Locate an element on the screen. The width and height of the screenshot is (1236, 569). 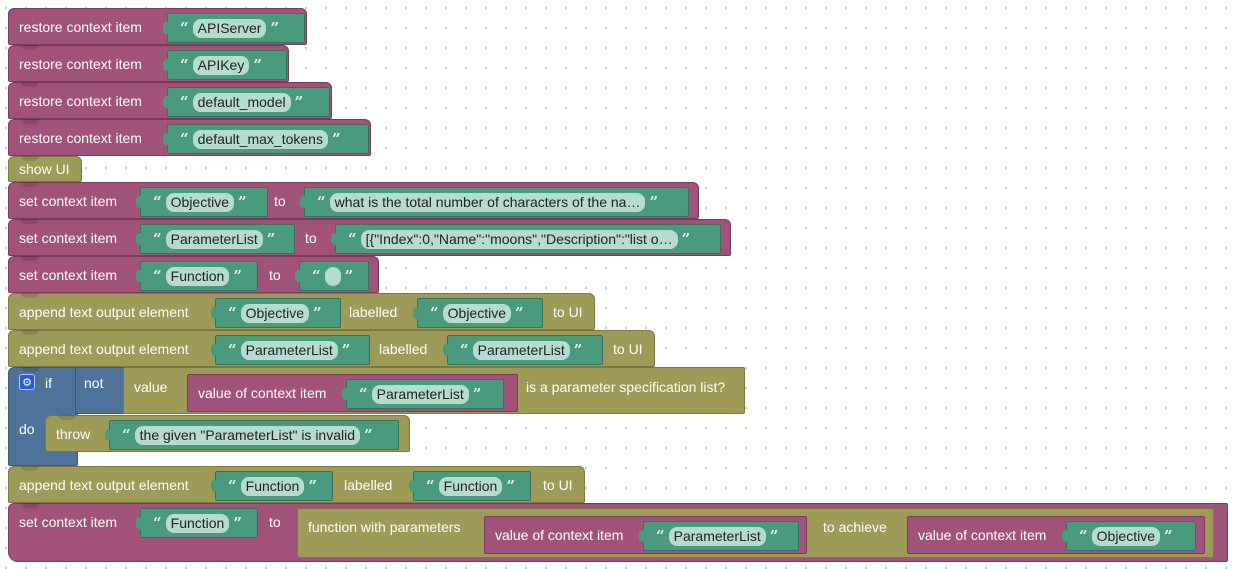
restore-context-item-block-default-model: restore context item “ default_model ” is located at coordinates (170, 100).